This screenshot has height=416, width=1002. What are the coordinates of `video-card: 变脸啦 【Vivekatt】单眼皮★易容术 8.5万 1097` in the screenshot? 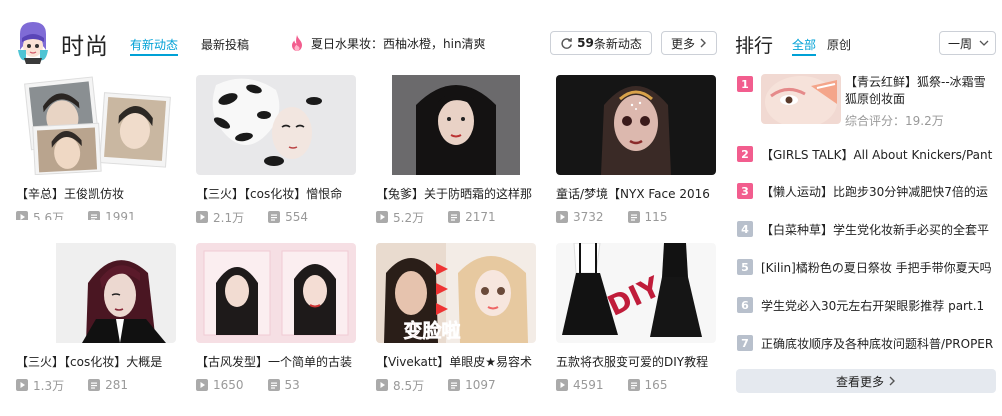 It's located at (456, 318).